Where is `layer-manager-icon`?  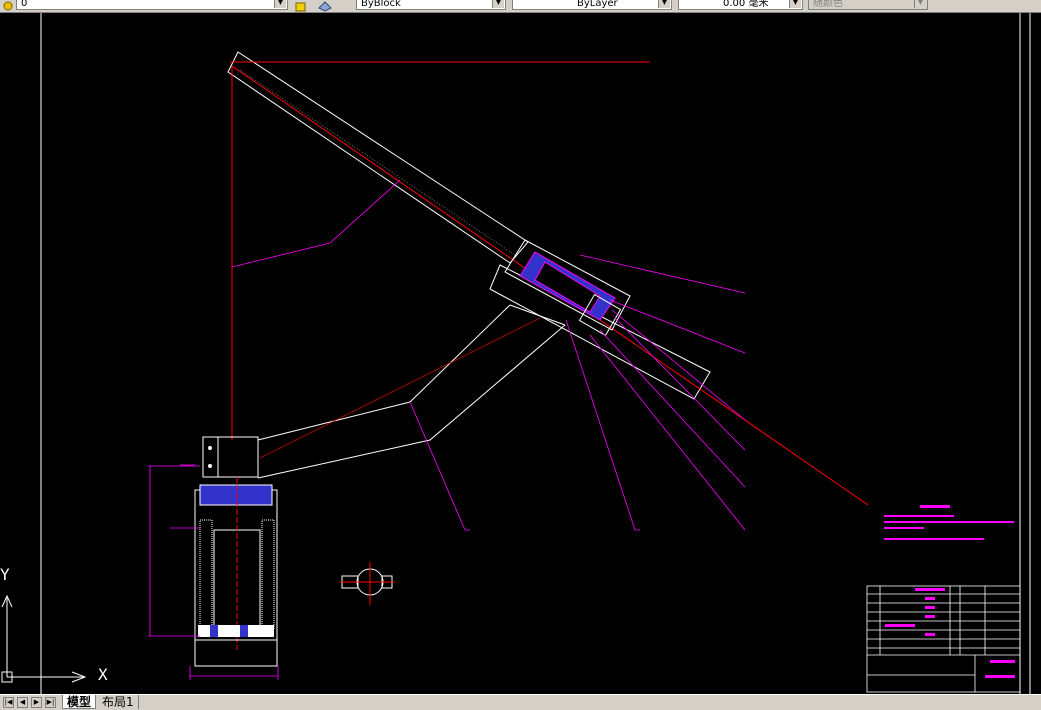 layer-manager-icon is located at coordinates (301, 6).